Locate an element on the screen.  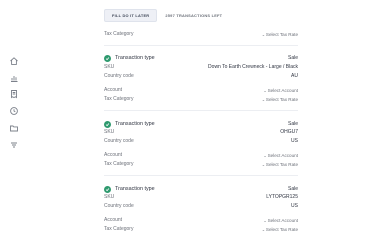
folder-icon is located at coordinates (14, 128).